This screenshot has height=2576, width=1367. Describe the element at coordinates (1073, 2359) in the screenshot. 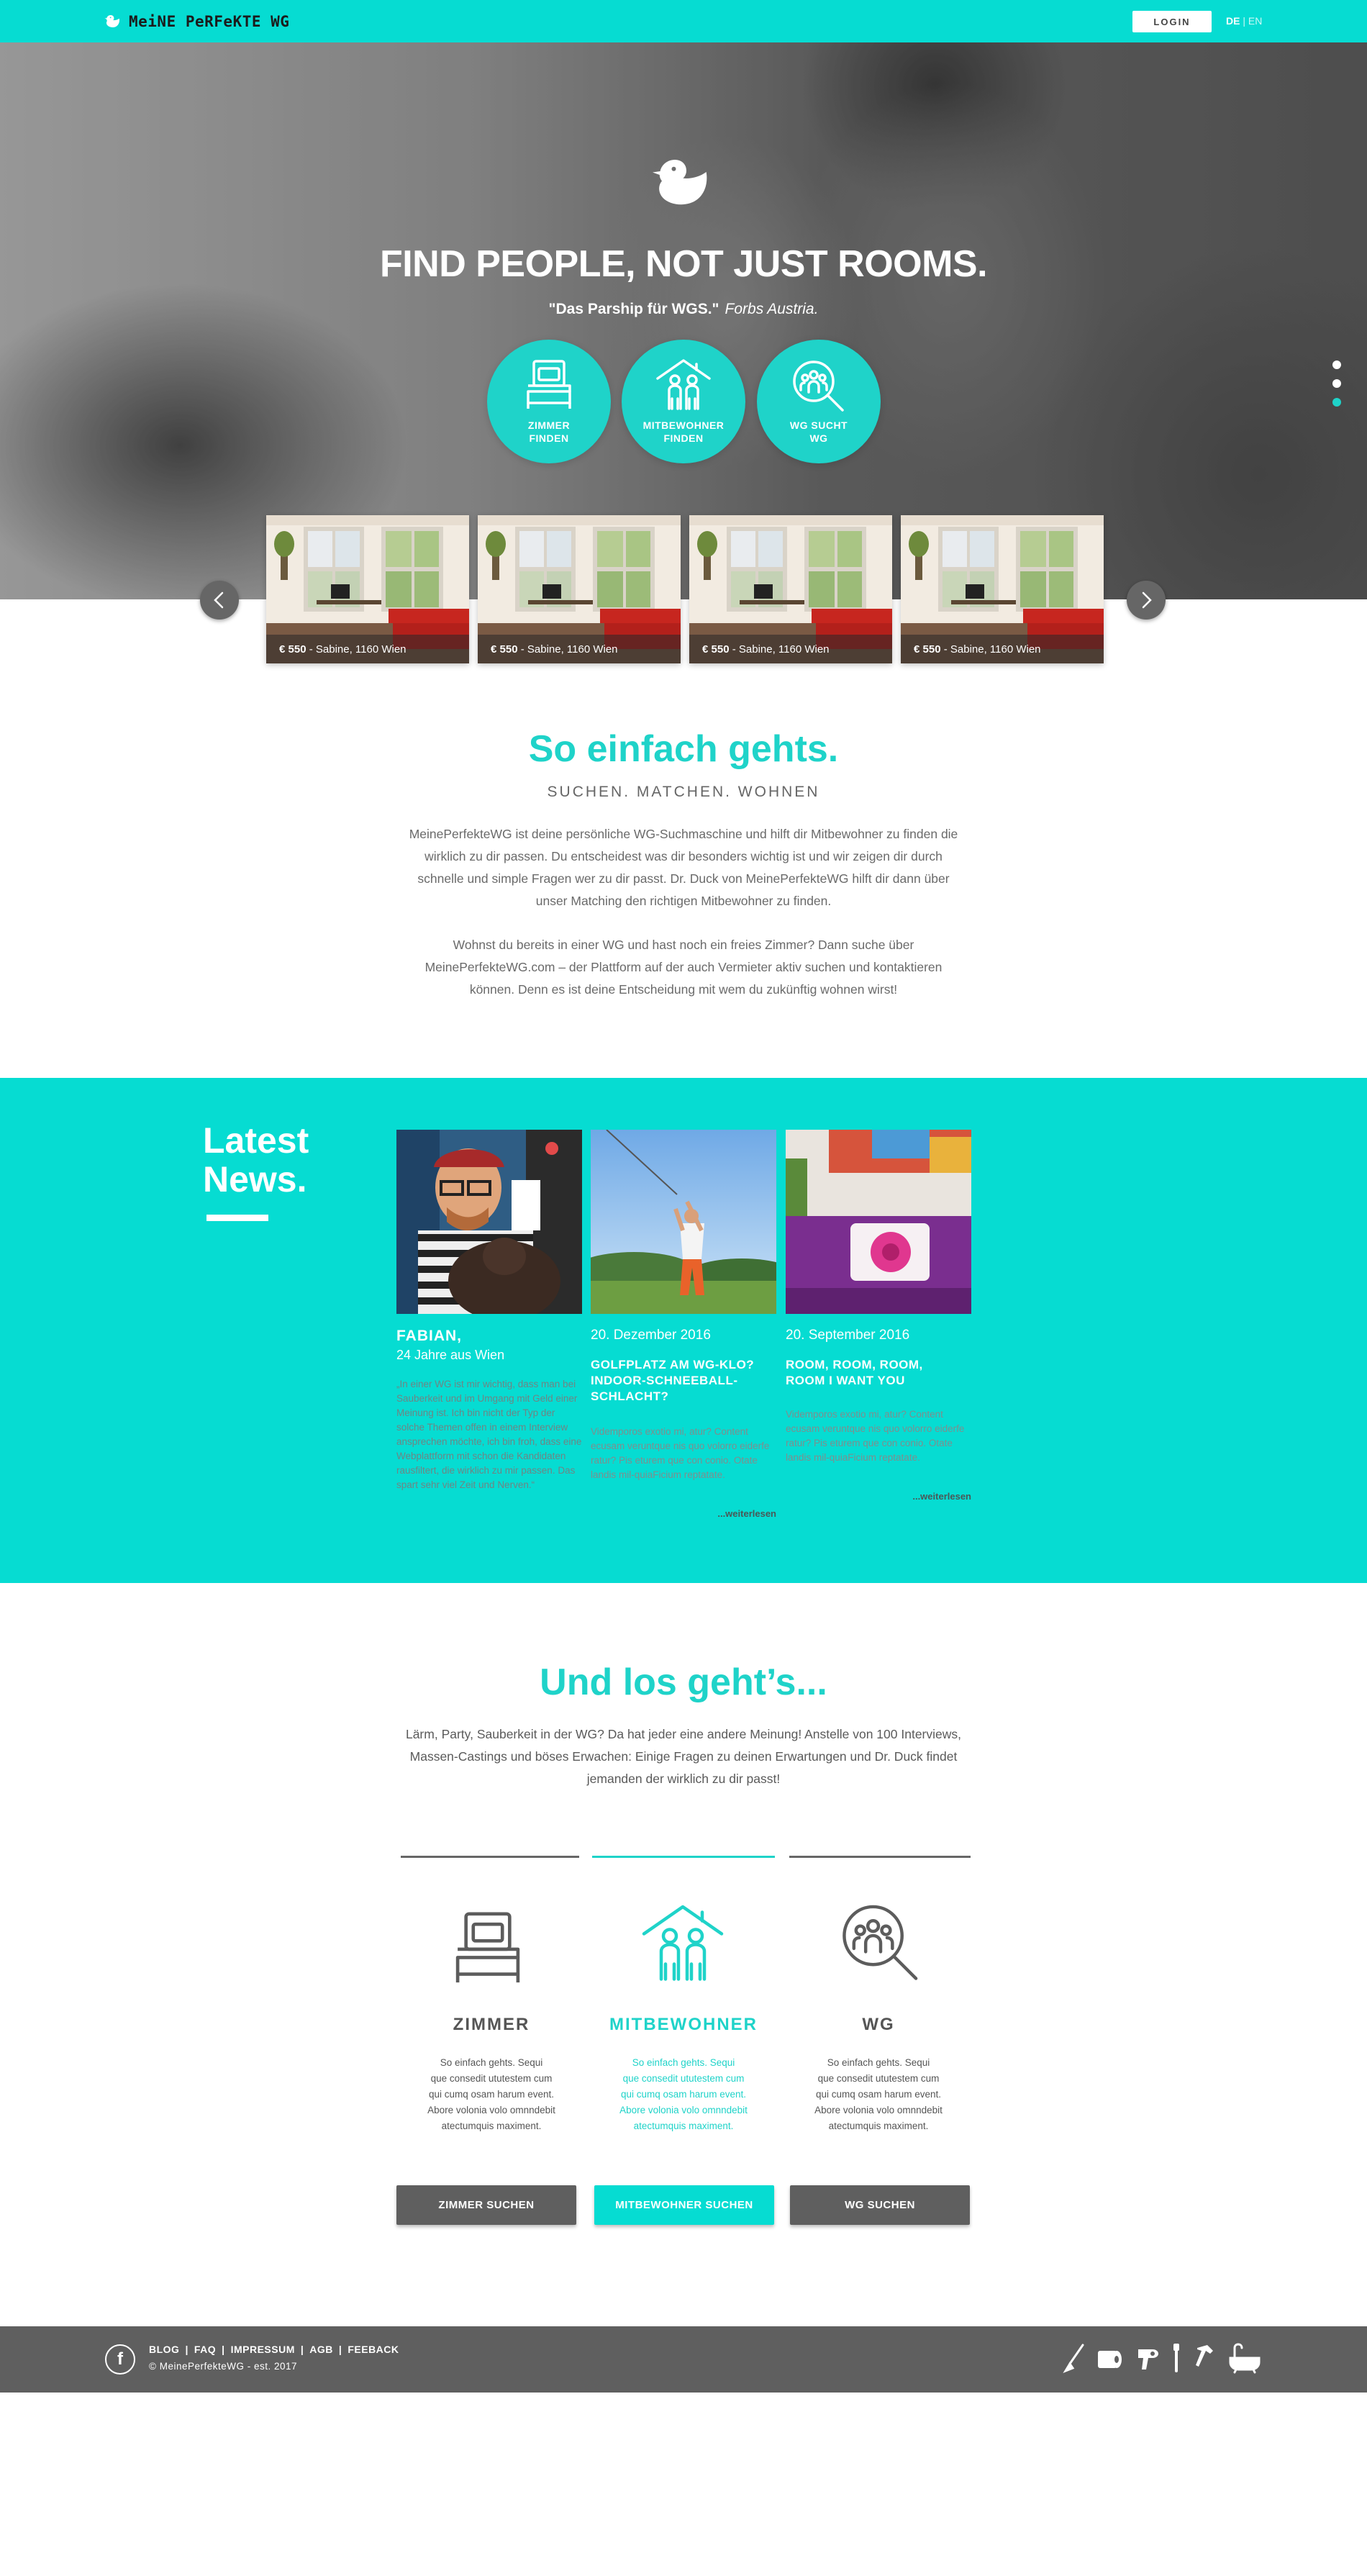

I see `brush-icon` at that location.